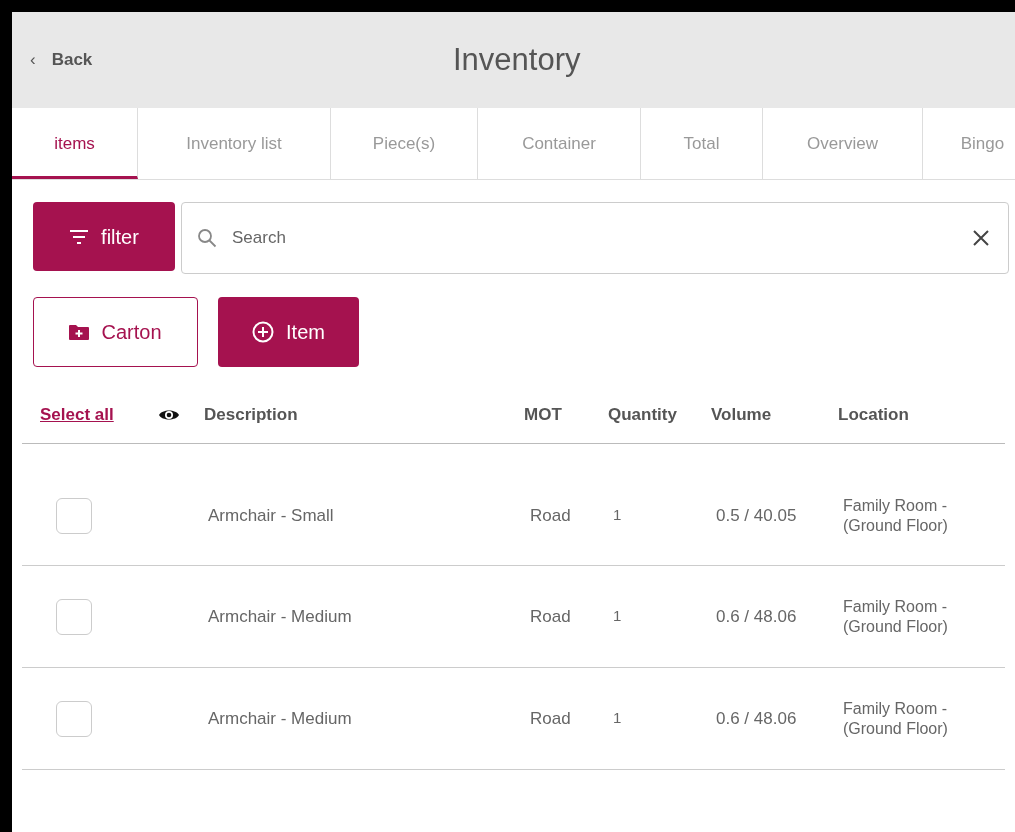 The width and height of the screenshot is (1015, 832). I want to click on tab: items, so click(75, 143).